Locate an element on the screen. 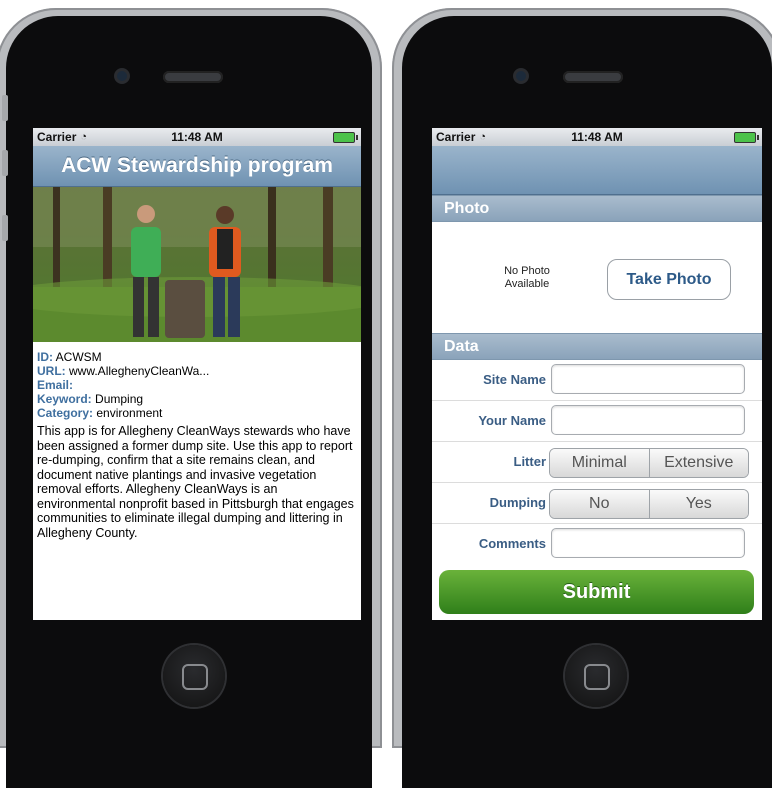 Image resolution: width=772 pixels, height=788 pixels. dumping-row: Dumping No Yes is located at coordinates (597, 503).